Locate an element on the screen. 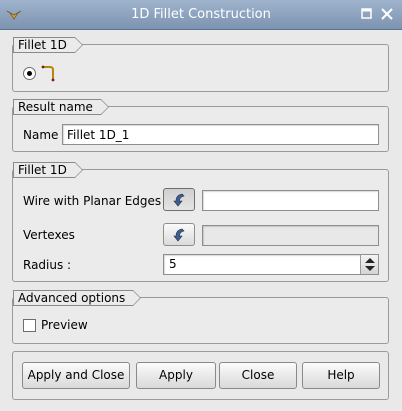 This screenshot has width=402, height=411. wire-select-button is located at coordinates (179, 199).